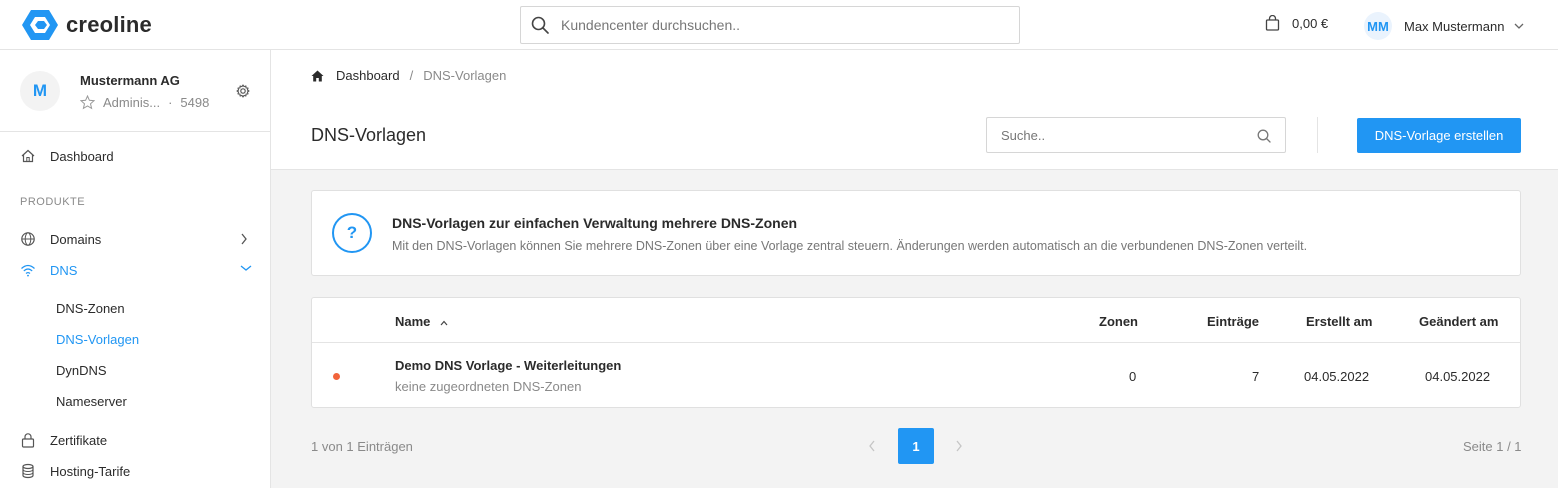 The image size is (1558, 488). I want to click on logo: creoline, so click(87, 25).